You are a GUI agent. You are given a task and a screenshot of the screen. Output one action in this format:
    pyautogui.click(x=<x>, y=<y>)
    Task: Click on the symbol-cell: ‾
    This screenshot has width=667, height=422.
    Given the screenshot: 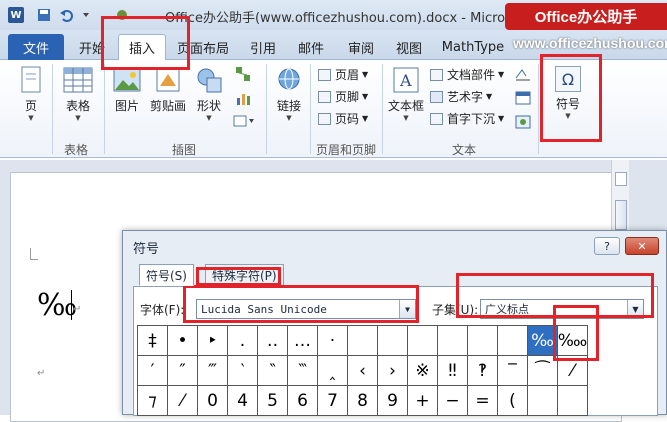 What is the action you would take?
    pyautogui.click(x=513, y=371)
    